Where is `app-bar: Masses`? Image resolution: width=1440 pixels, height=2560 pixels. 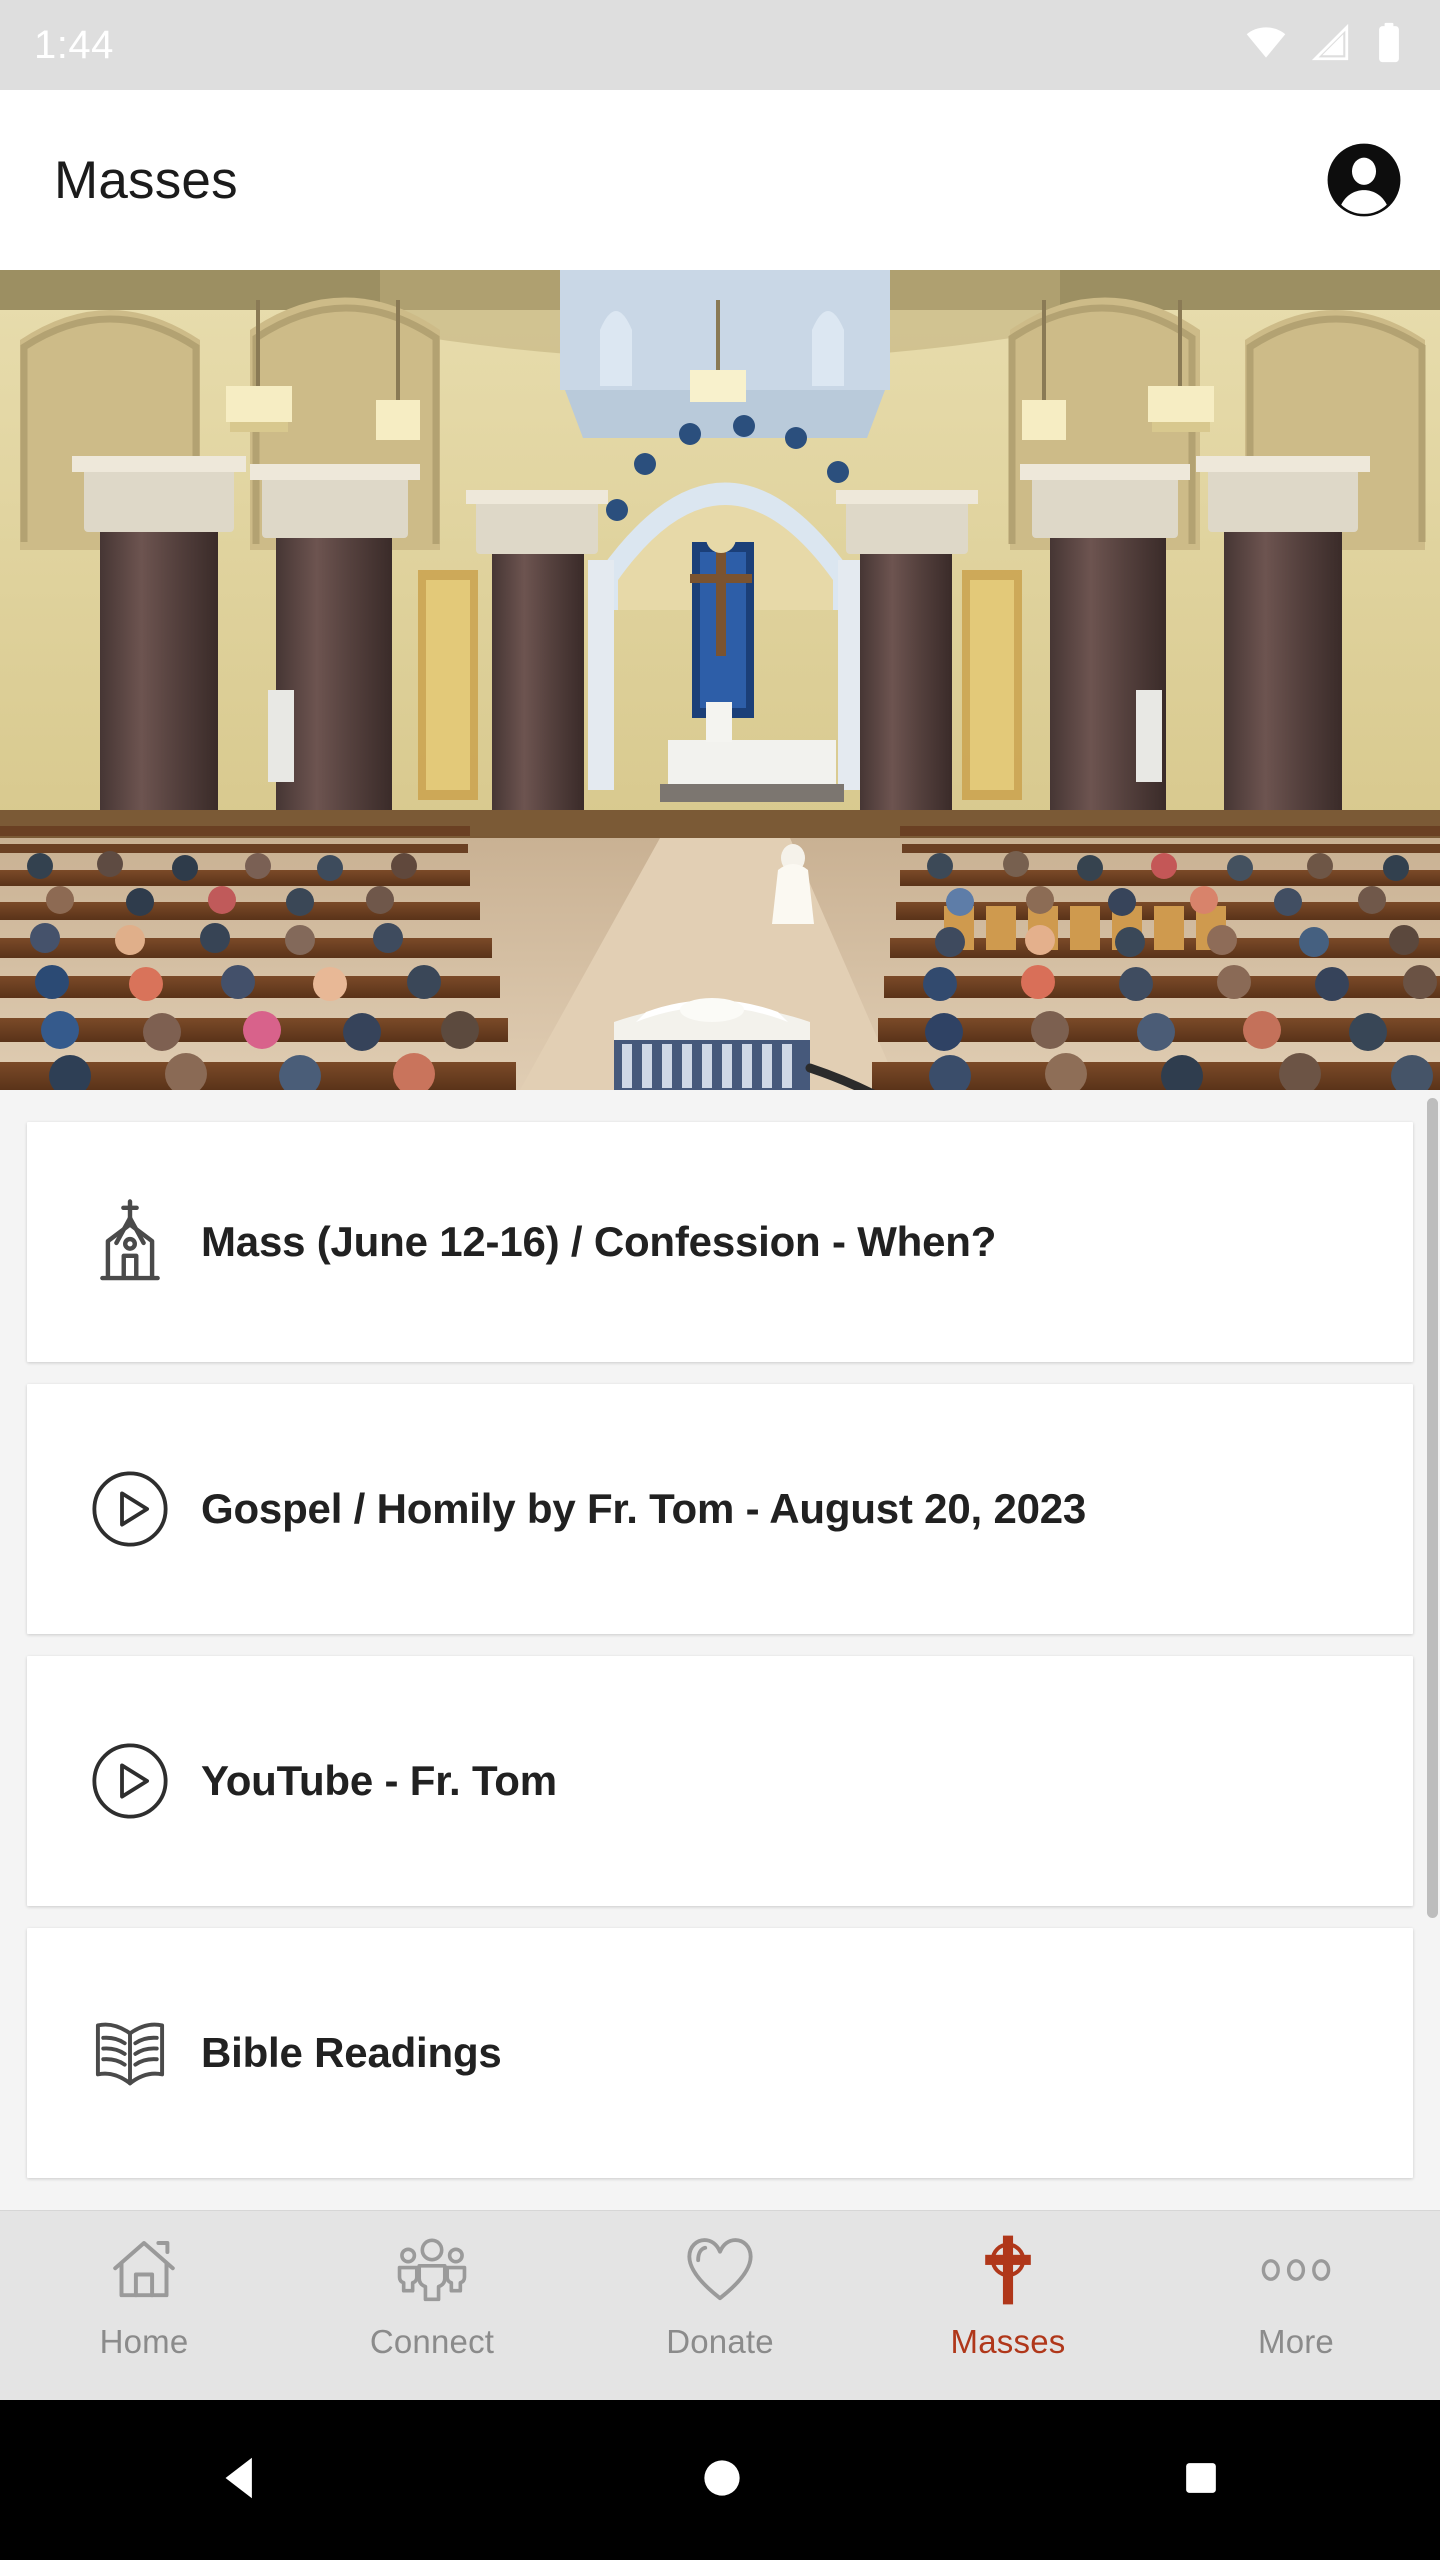 app-bar: Masses is located at coordinates (720, 180).